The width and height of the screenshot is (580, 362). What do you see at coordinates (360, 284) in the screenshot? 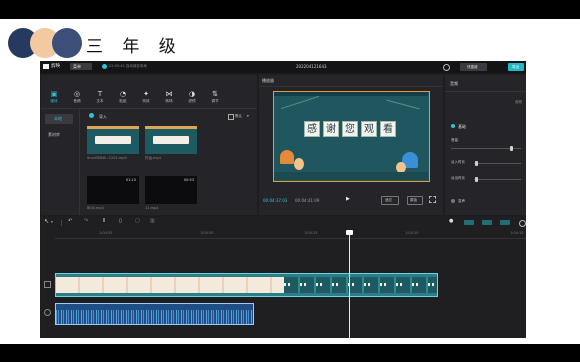
I see `video-clip-banner-strip` at bounding box center [360, 284].